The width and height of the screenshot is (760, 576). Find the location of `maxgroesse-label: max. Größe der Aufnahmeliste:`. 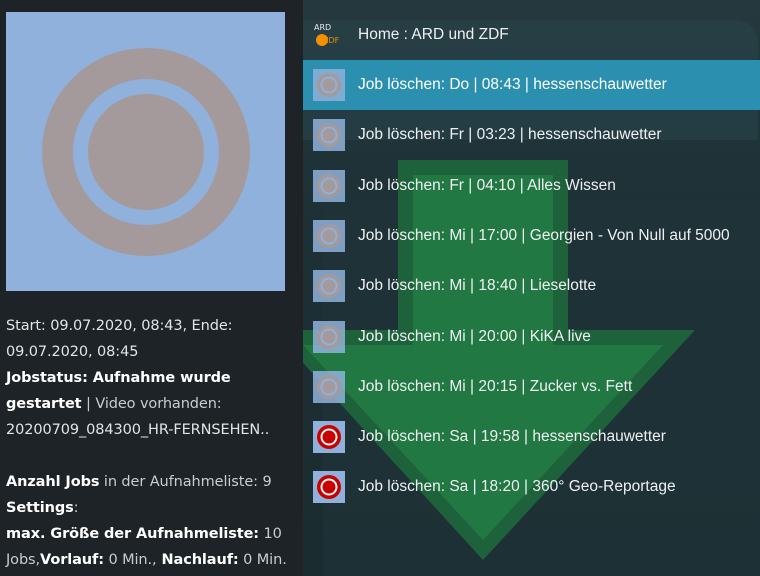

maxgroesse-label: max. Größe der Aufnahmeliste: is located at coordinates (133, 534).